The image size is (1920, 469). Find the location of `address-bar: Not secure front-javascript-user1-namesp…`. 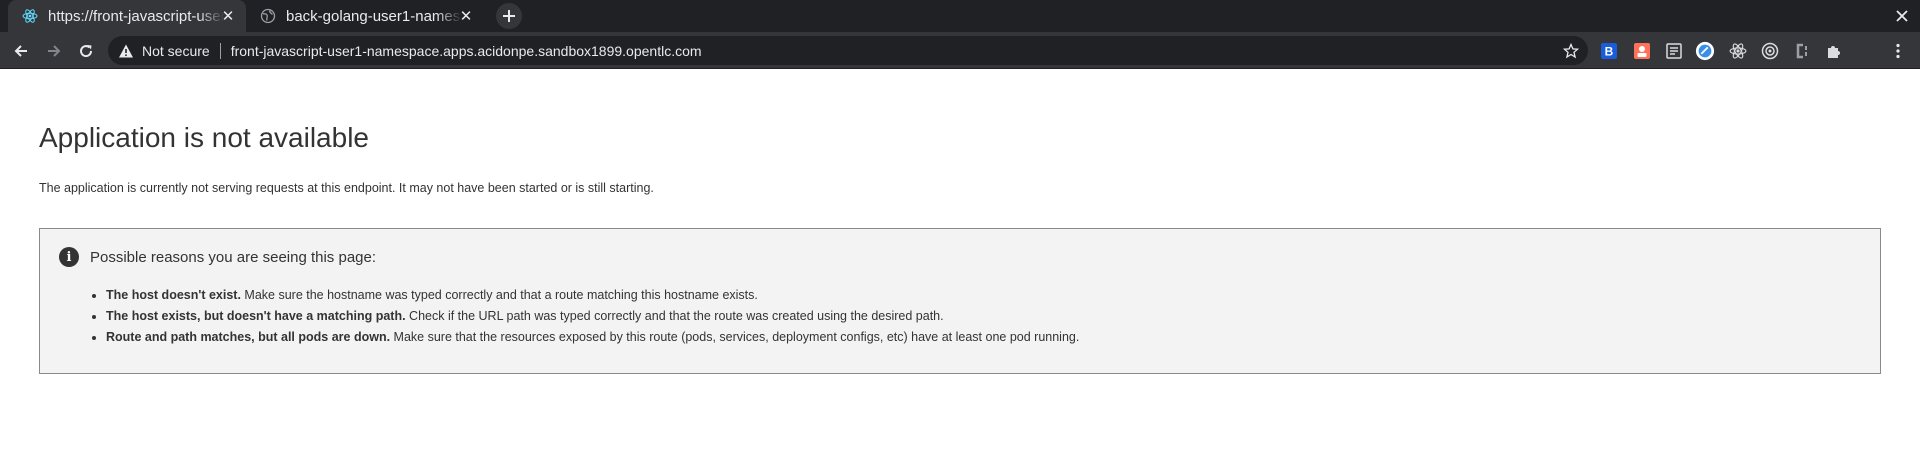

address-bar: Not secure front-javascript-user1-namesp… is located at coordinates (848, 50).